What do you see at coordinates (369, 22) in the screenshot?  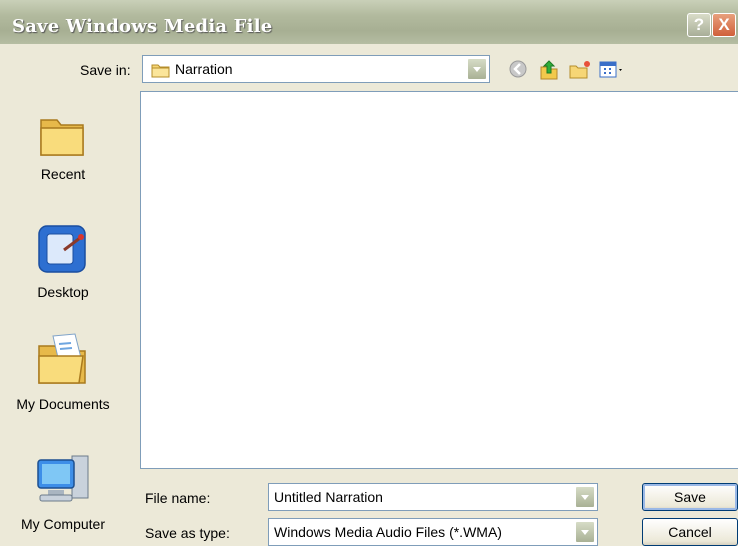 I see `title-bar: Save Windows Media File ? X` at bounding box center [369, 22].